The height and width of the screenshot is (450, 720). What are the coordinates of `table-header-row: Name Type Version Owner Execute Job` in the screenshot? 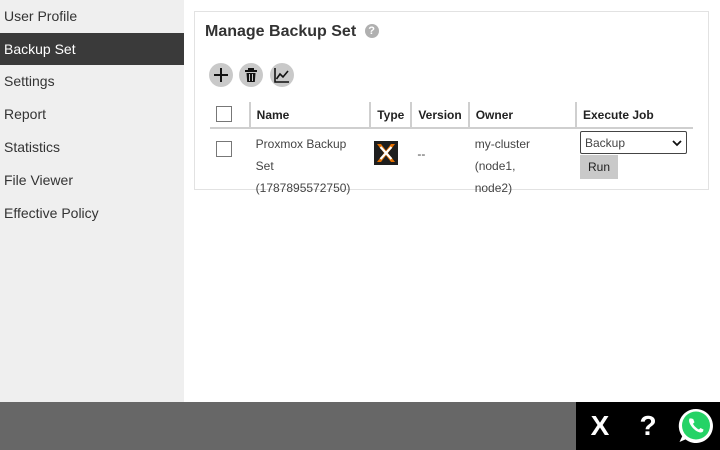 It's located at (451, 115).